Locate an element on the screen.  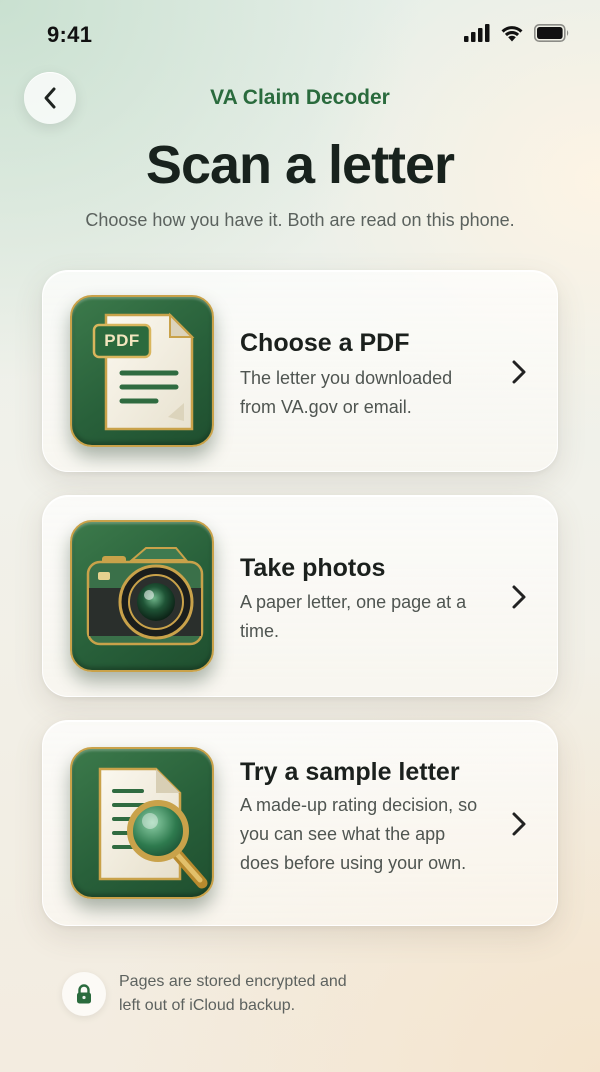
battery-icon is located at coordinates (551, 33).